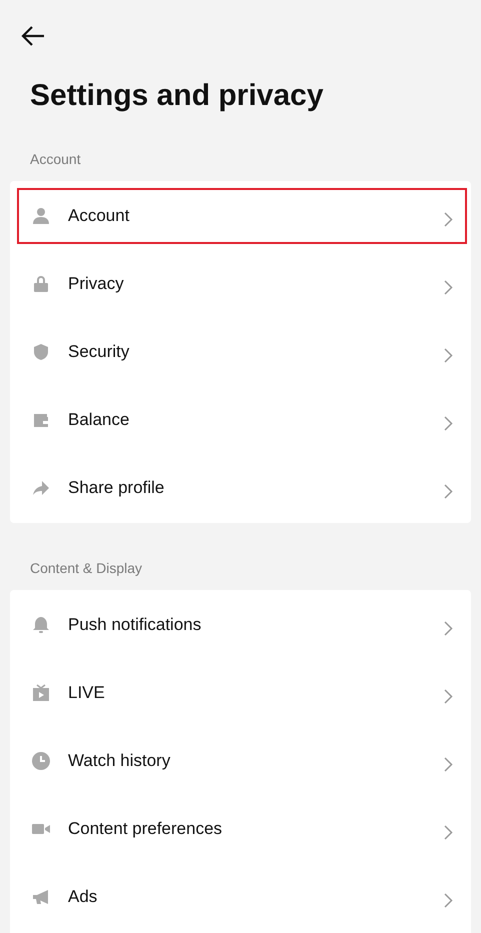 Image resolution: width=481 pixels, height=933 pixels. What do you see at coordinates (41, 625) in the screenshot?
I see `bell-icon` at bounding box center [41, 625].